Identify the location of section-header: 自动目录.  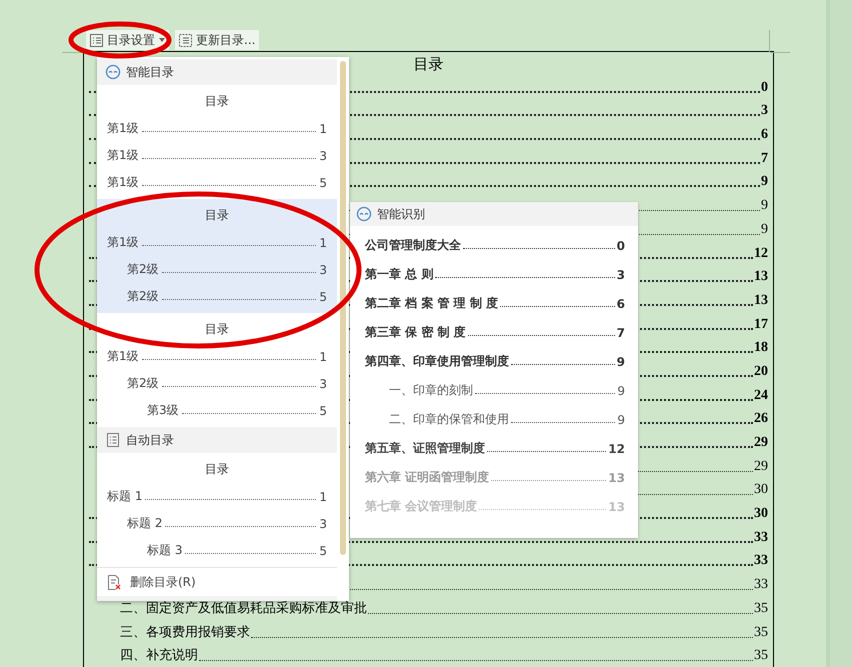
(150, 440).